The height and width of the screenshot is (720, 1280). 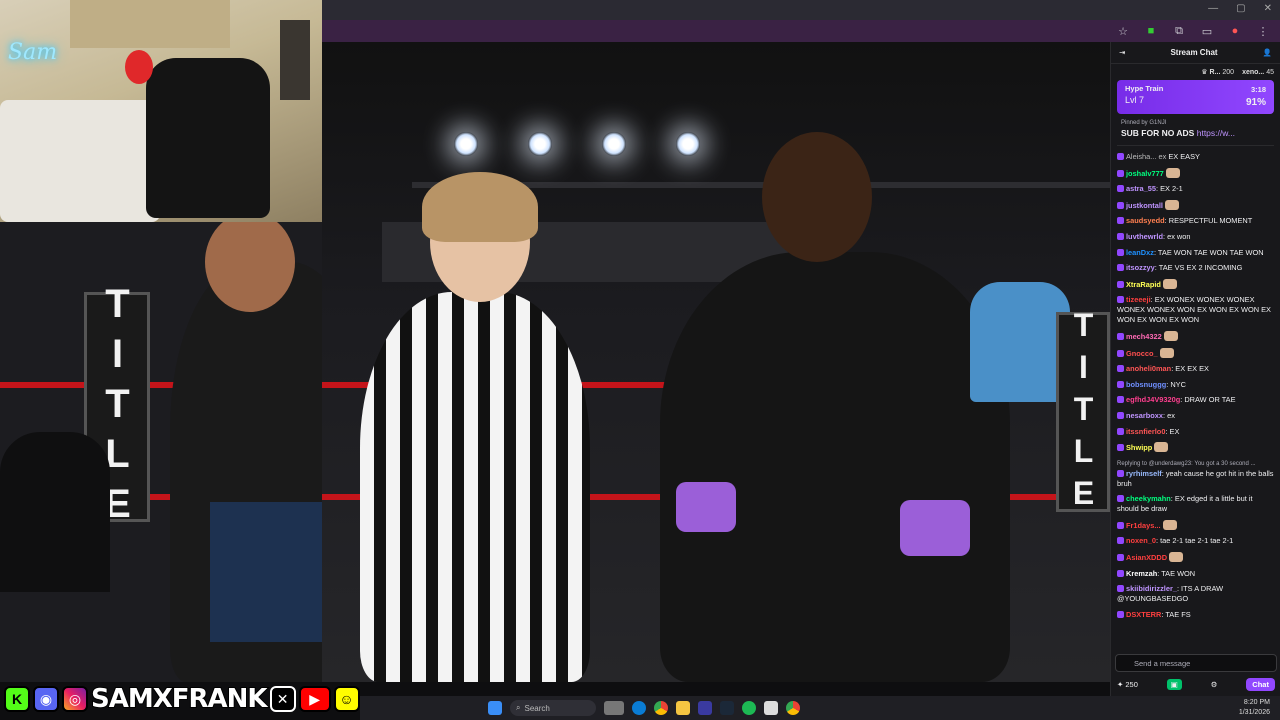 I want to click on taskbar-clock: 8:20 PM 1/31/2026, so click(x=1254, y=708).